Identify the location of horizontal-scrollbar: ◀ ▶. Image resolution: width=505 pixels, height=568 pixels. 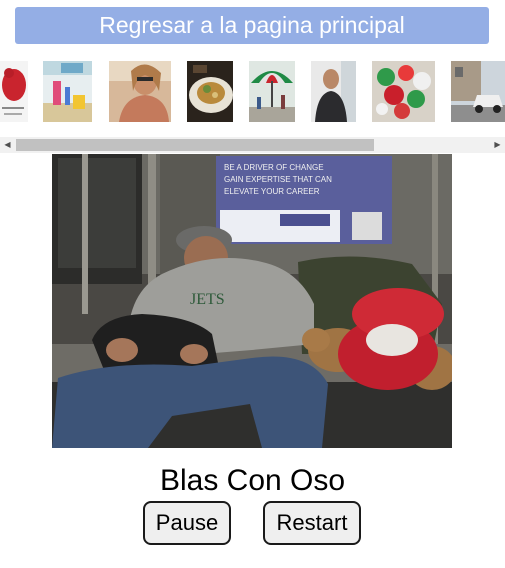
(252, 145).